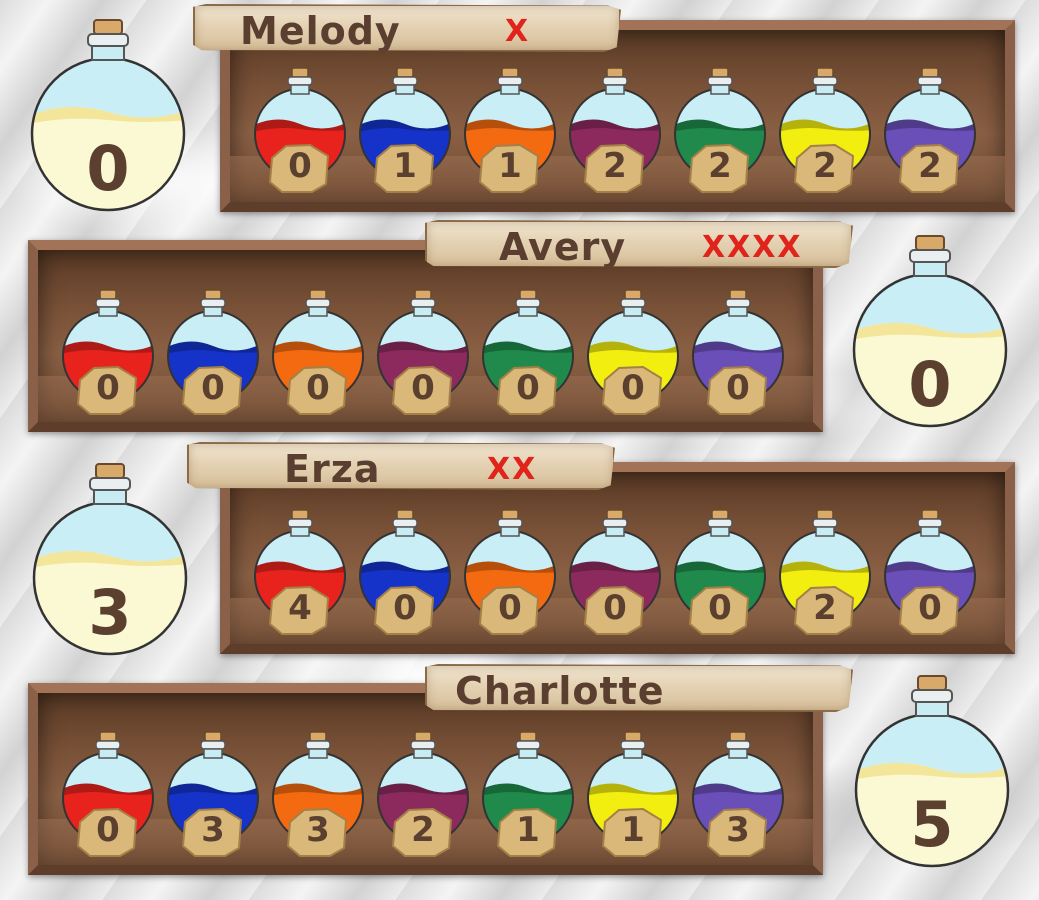 The width and height of the screenshot is (1039, 900). I want to click on score-flask-melody: 0, so click(108, 116).